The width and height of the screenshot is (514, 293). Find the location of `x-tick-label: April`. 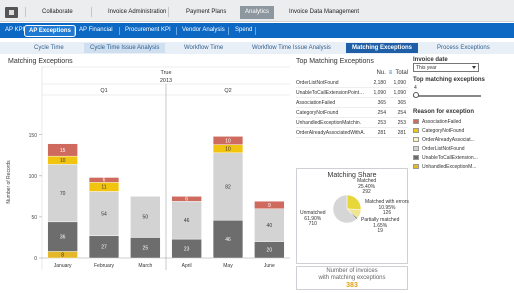

x-tick-label: April is located at coordinates (187, 266).